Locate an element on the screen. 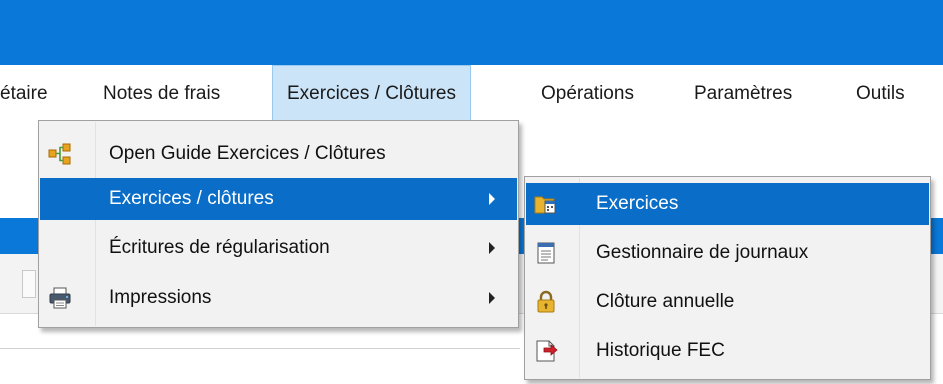 This screenshot has height=384, width=943. menu-operations: Opérations is located at coordinates (587, 94).